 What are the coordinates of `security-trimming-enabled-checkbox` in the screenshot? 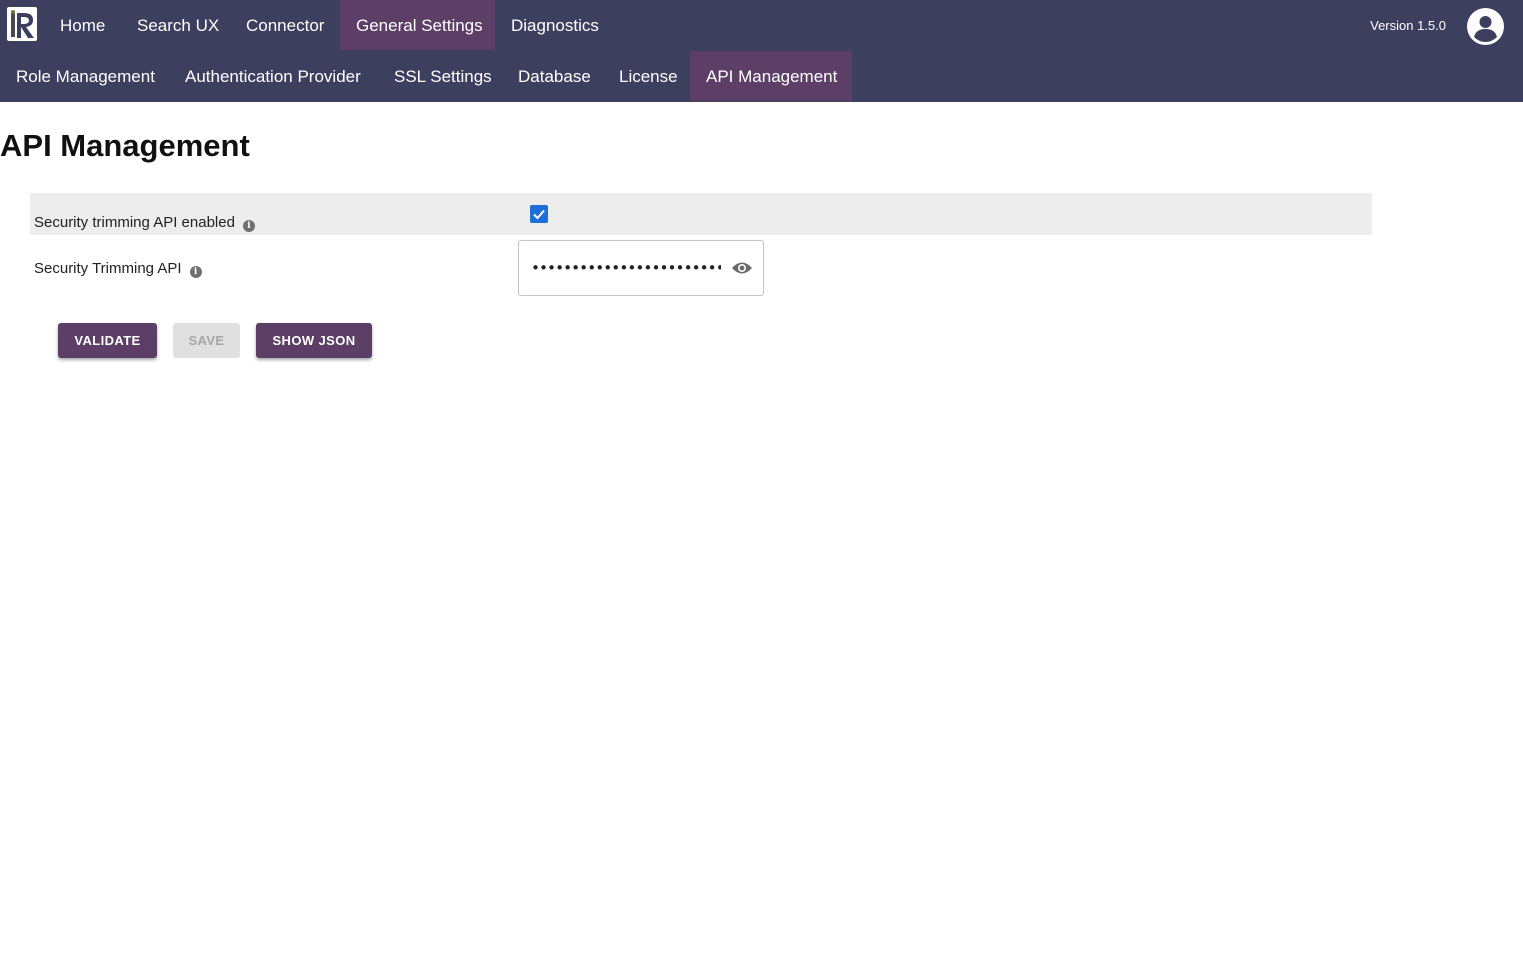 It's located at (539, 214).